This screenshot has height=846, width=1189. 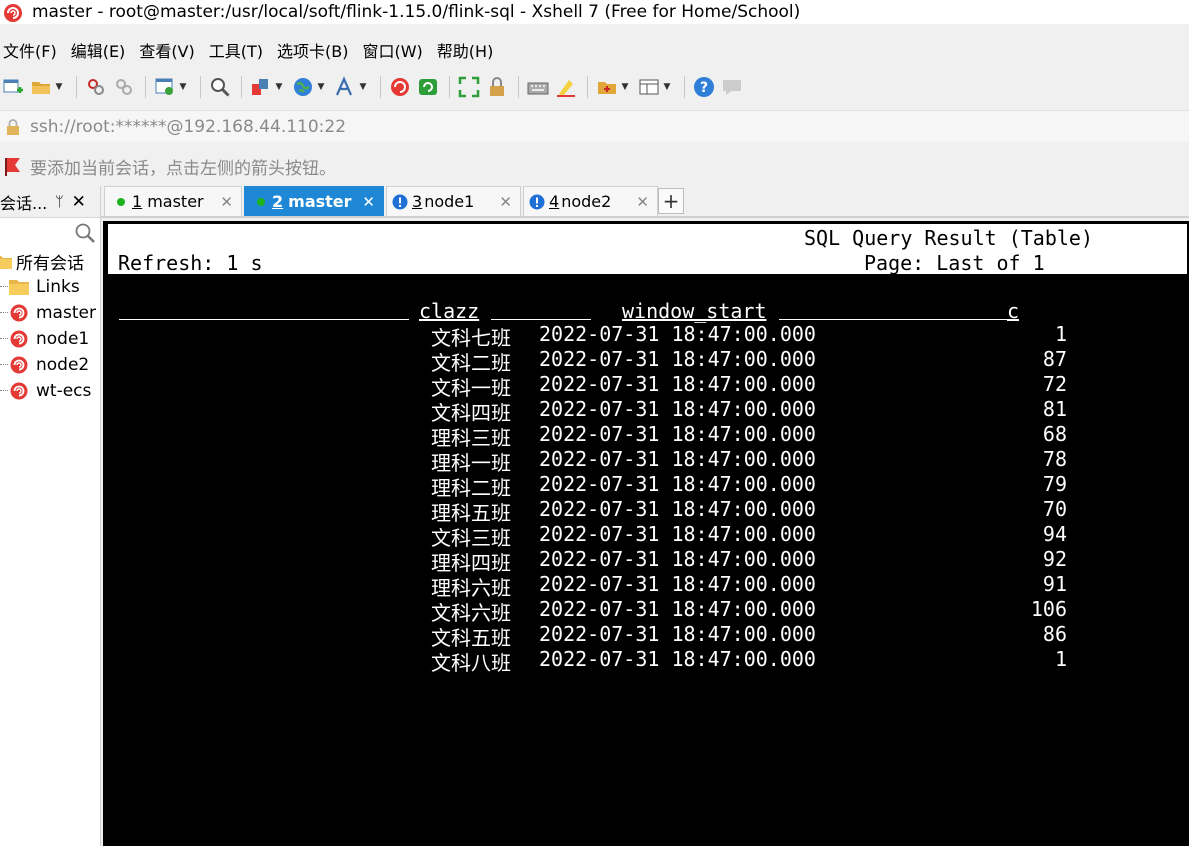 I want to click on cell-c: 70, so click(x=1054, y=509).